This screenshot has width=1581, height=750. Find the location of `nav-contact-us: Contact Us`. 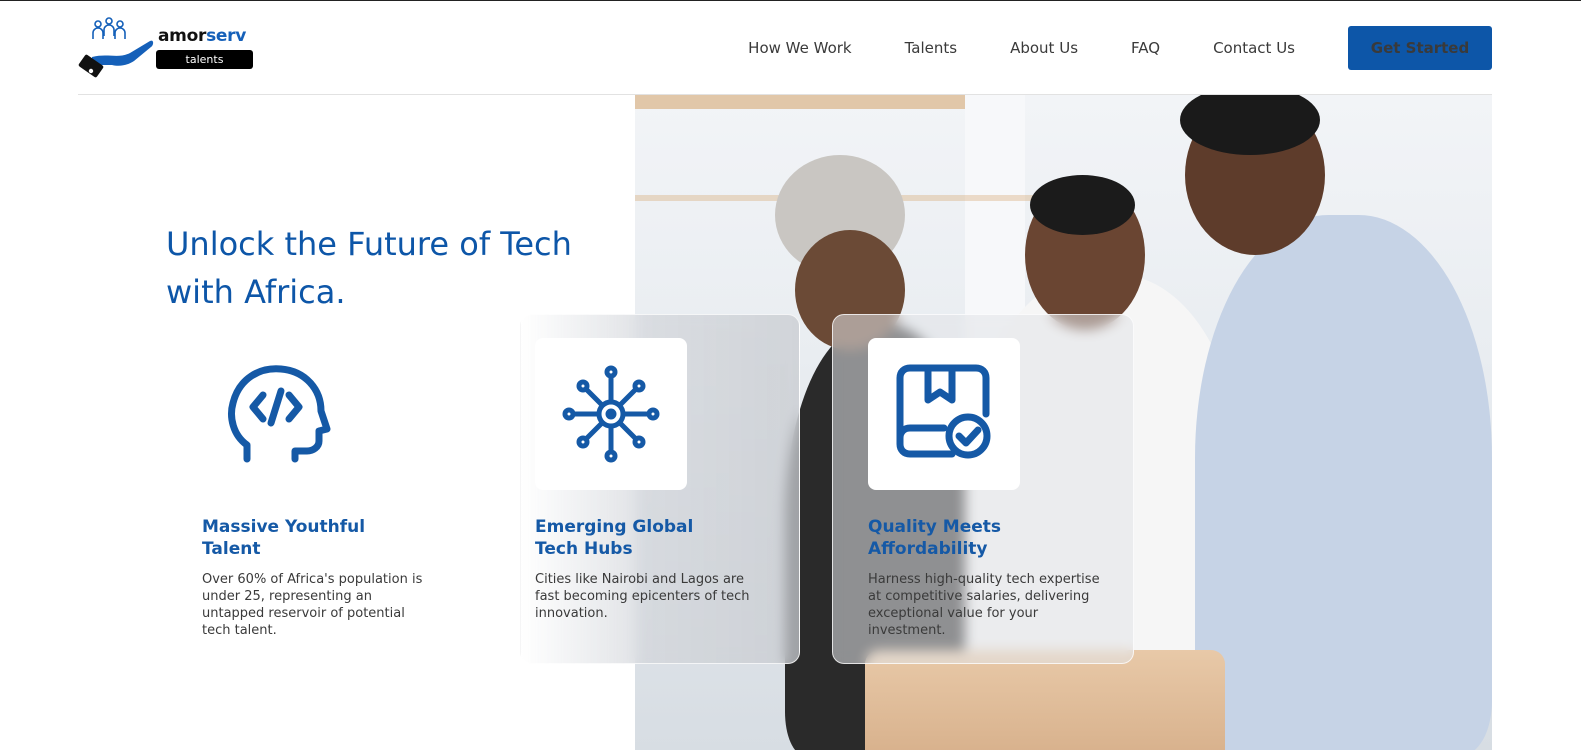

nav-contact-us: Contact Us is located at coordinates (1254, 48).